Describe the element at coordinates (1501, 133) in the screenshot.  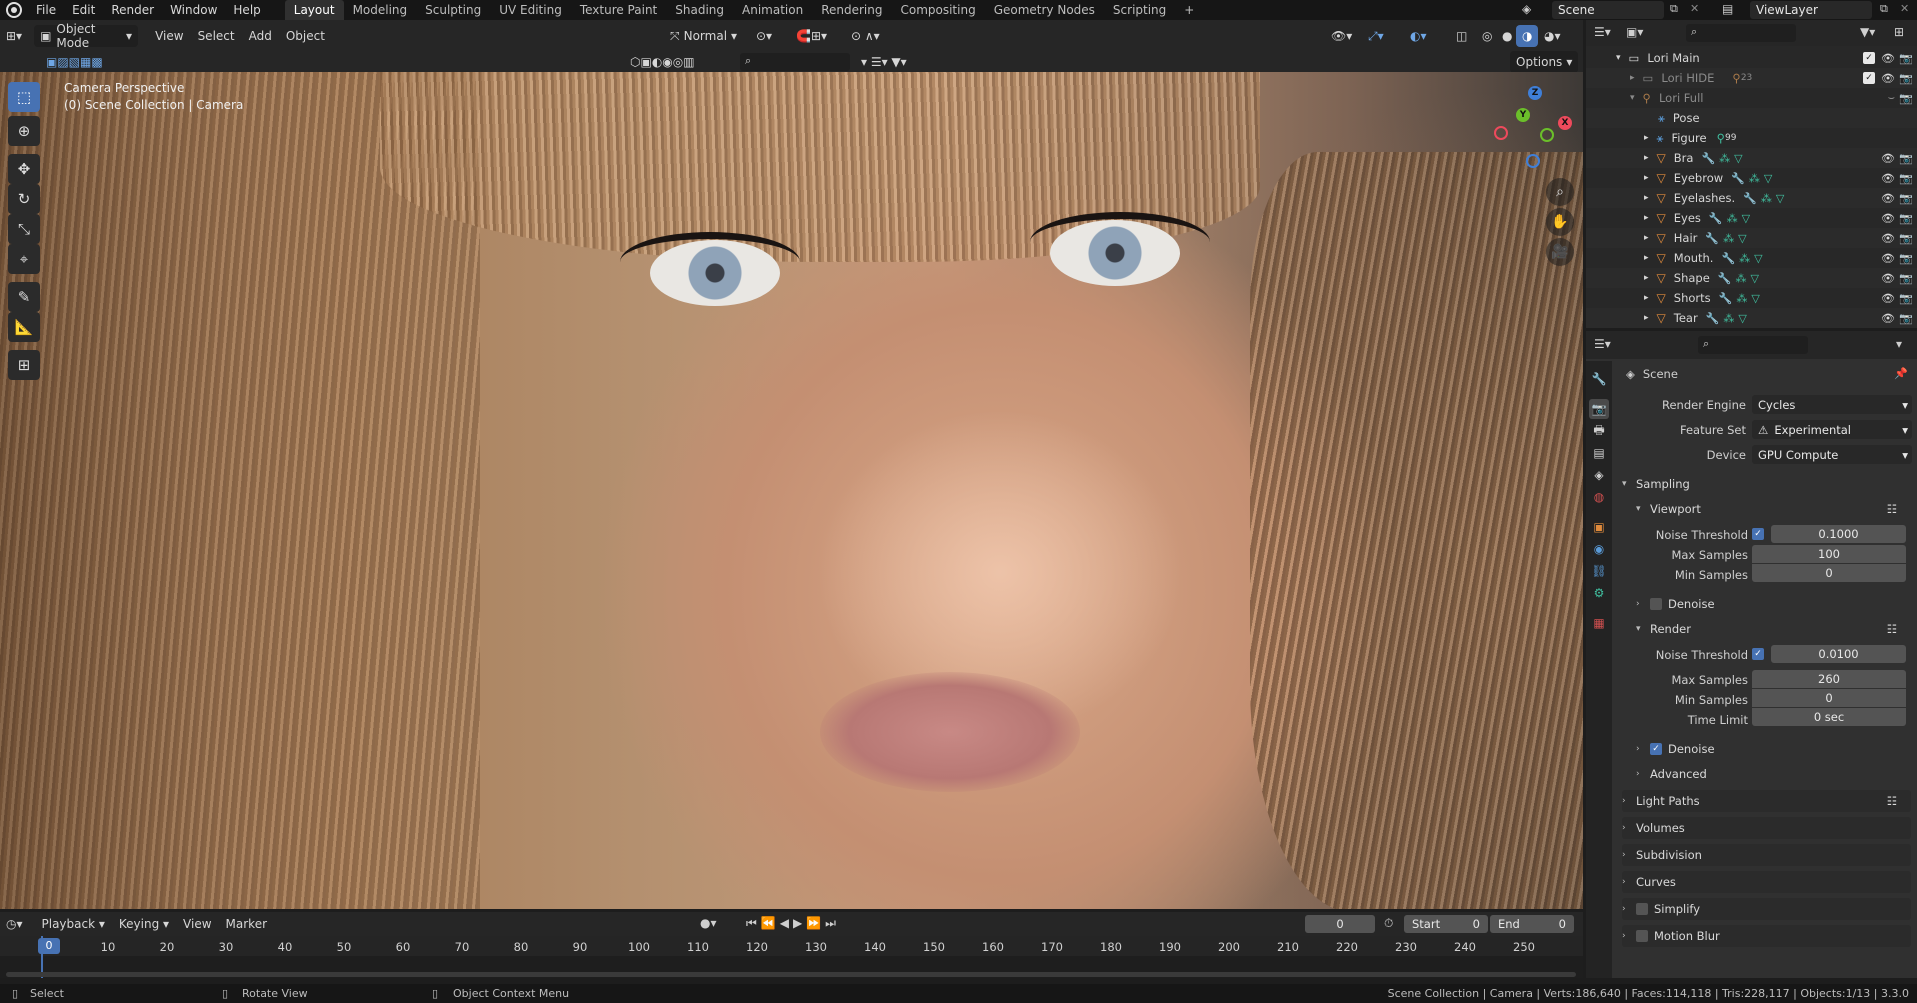
I see `gizmo-neg-x` at that location.